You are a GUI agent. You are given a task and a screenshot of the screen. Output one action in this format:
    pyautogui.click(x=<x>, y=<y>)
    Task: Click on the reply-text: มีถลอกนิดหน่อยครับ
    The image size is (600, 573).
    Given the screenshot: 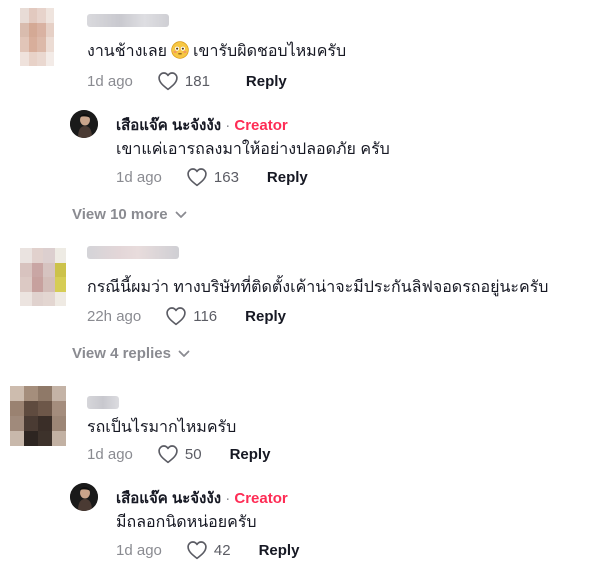 What is the action you would take?
    pyautogui.click(x=186, y=522)
    